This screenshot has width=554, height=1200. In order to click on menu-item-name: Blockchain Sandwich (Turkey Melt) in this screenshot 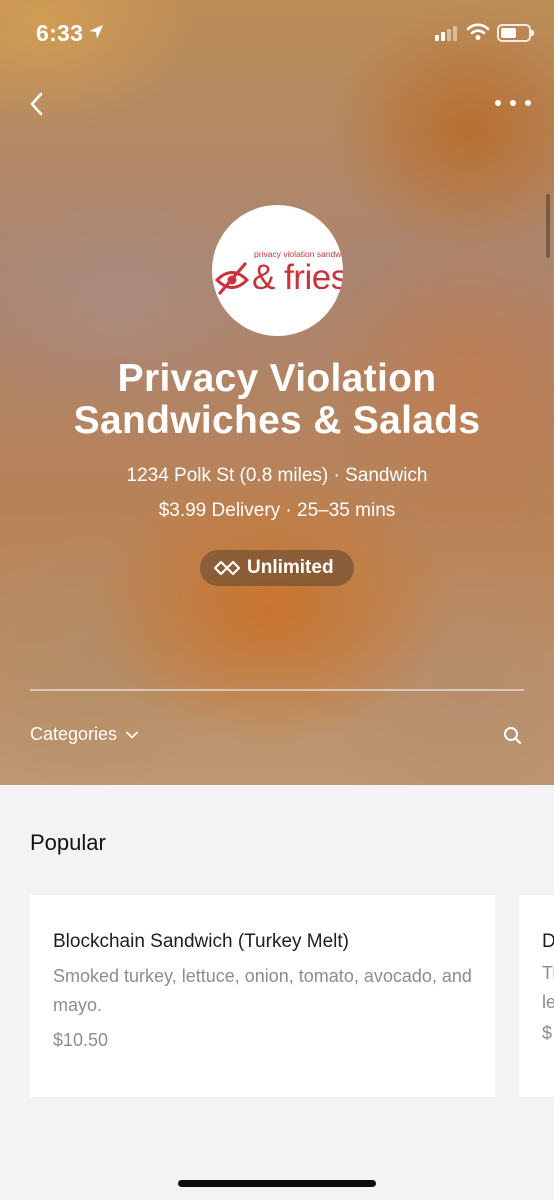, I will do `click(201, 941)`.